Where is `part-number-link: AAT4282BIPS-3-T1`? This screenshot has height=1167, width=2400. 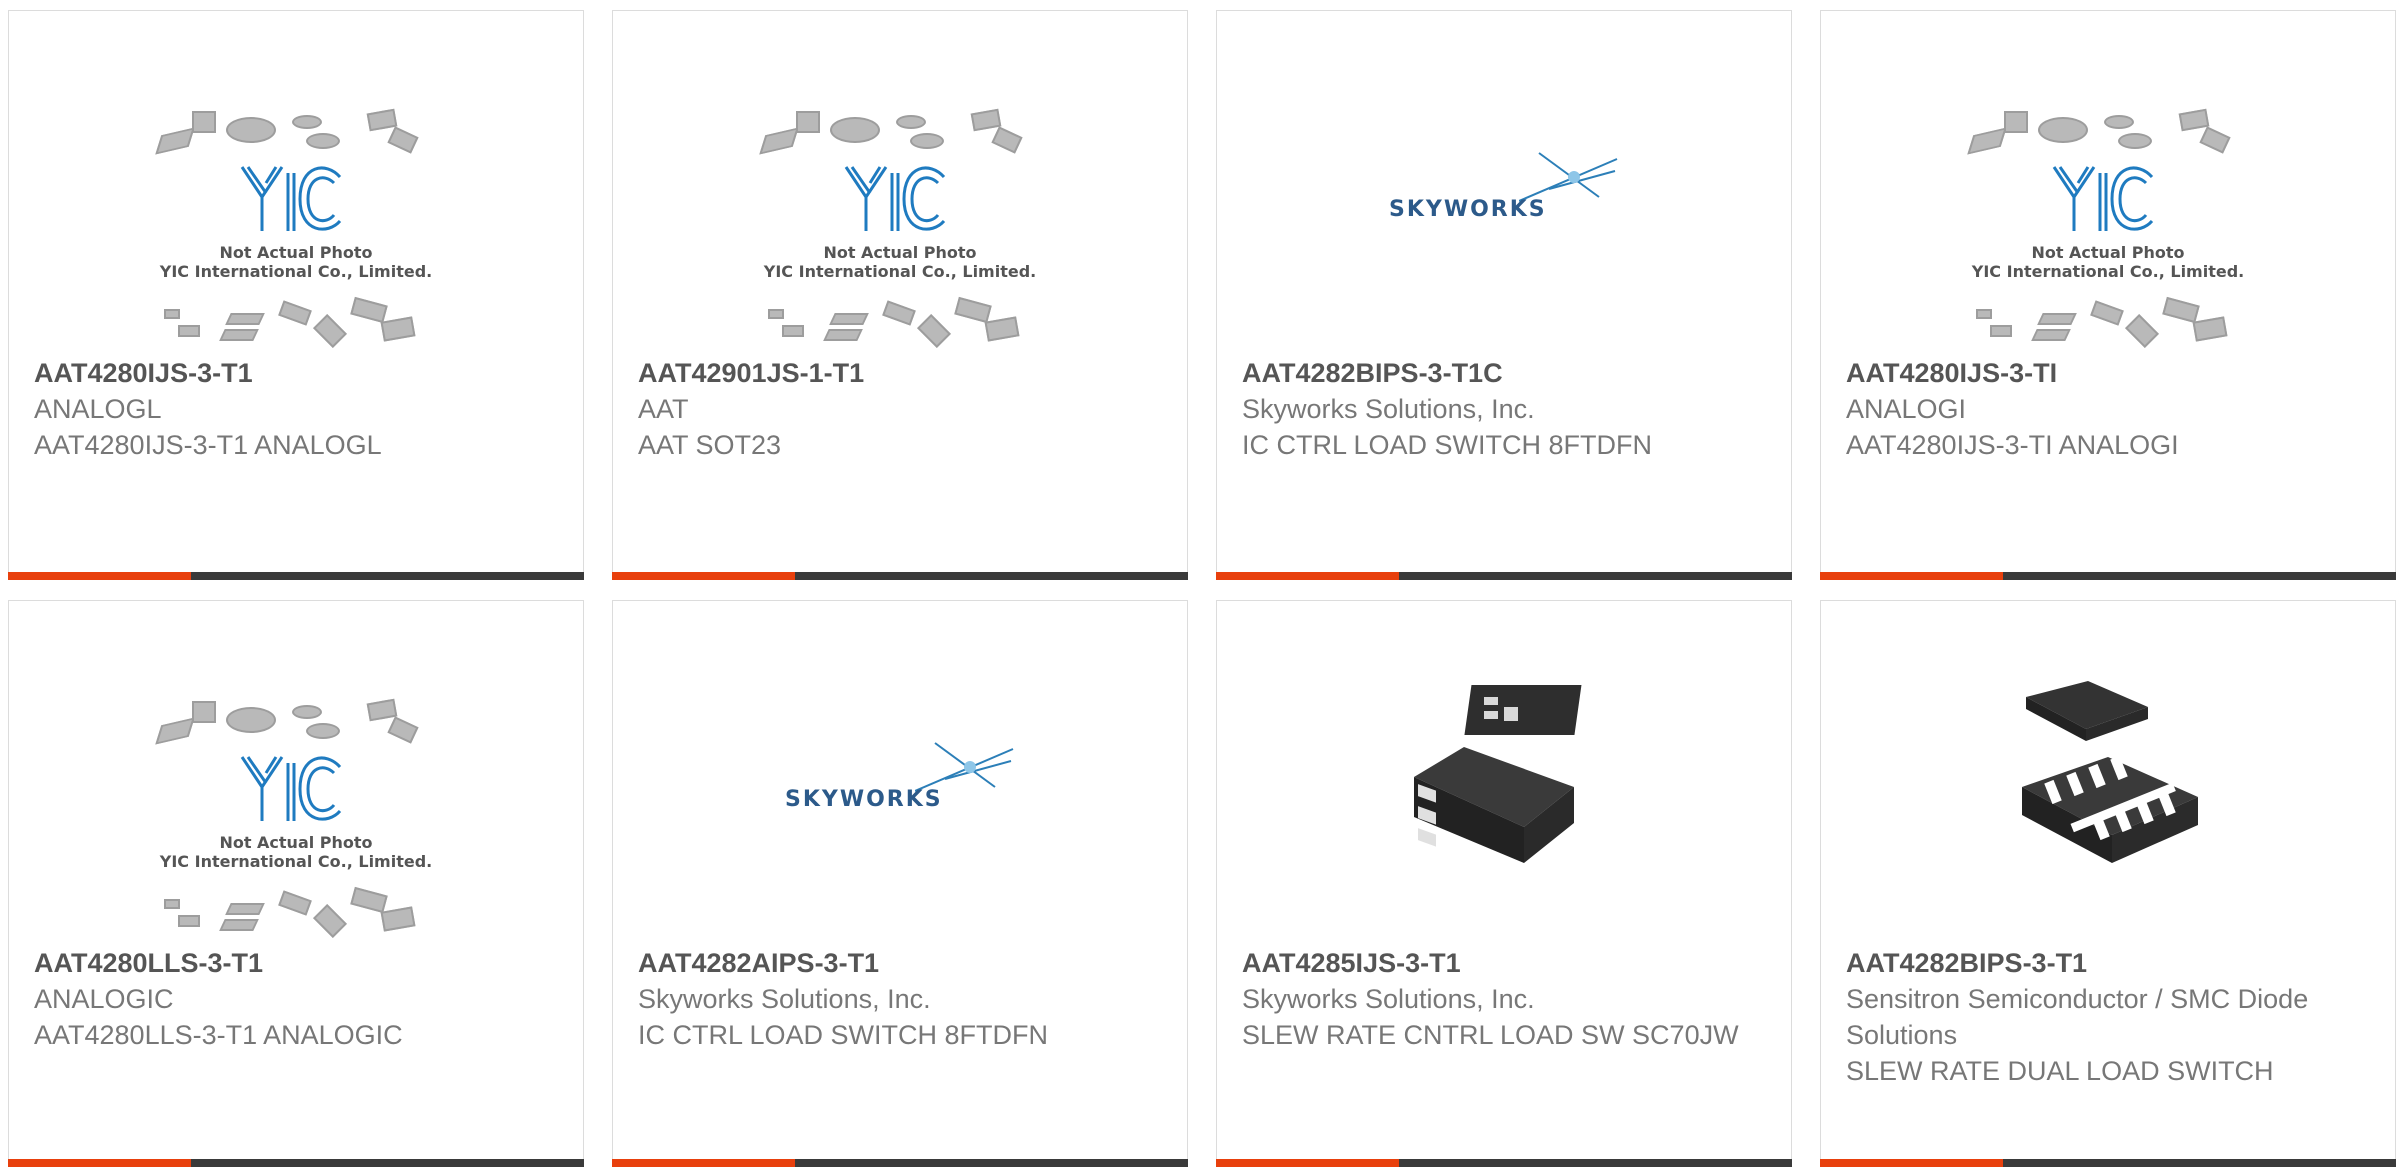
part-number-link: AAT4282BIPS-3-T1 is located at coordinates (2110, 963).